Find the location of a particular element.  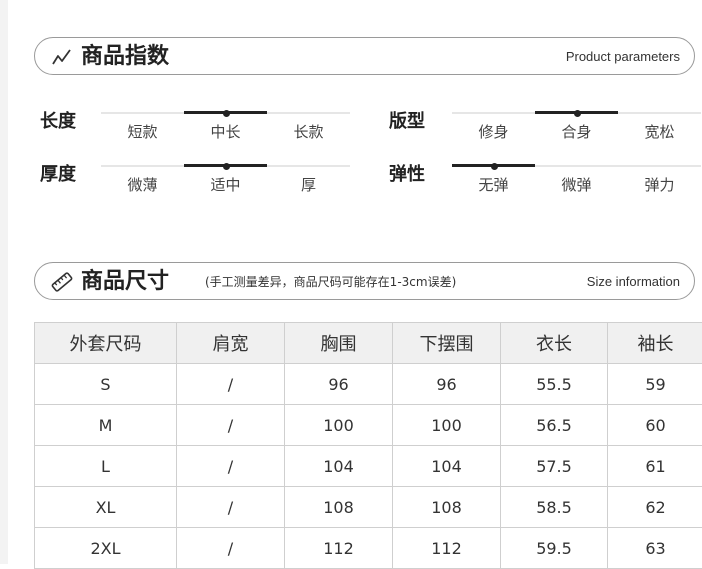

table-cell: 61 is located at coordinates (655, 466).